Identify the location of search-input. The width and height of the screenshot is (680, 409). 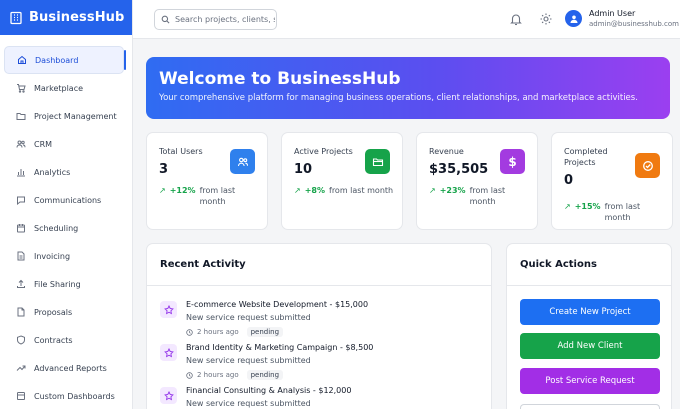
(225, 19).